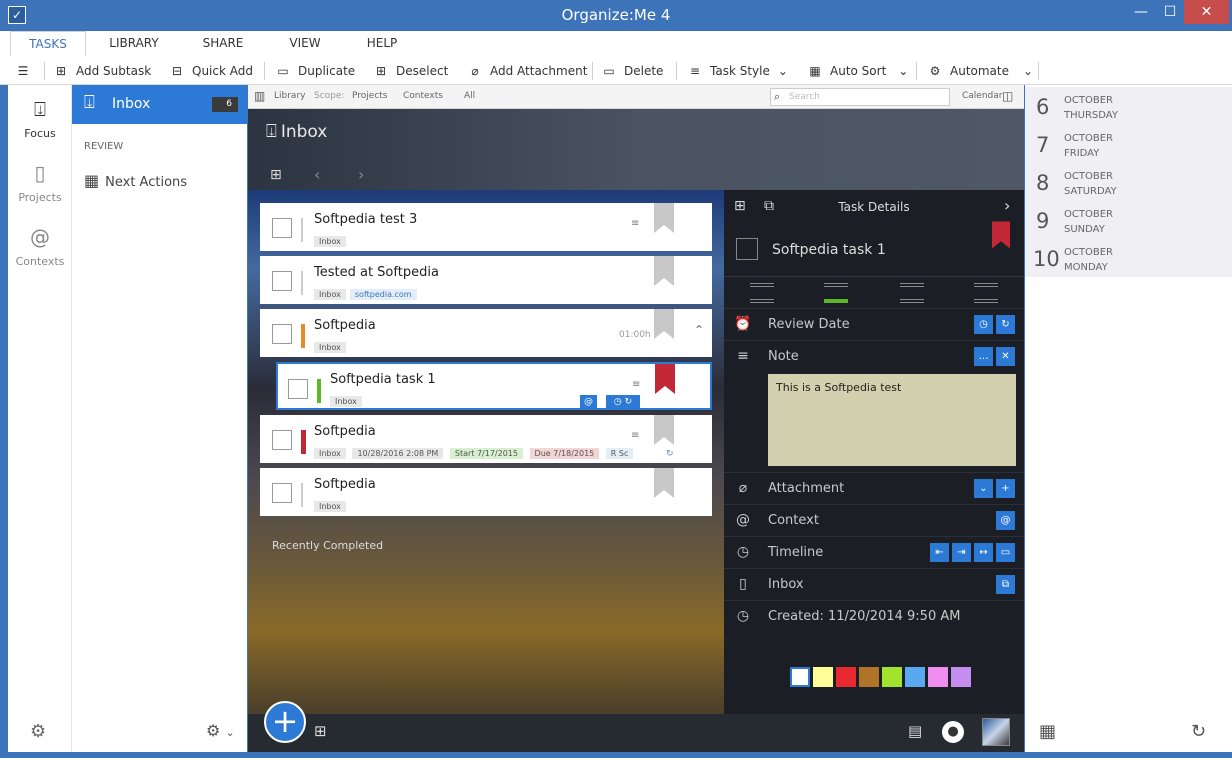 The height and width of the screenshot is (758, 1232). I want to click on timeline-end-icon: ⇥, so click(961, 552).